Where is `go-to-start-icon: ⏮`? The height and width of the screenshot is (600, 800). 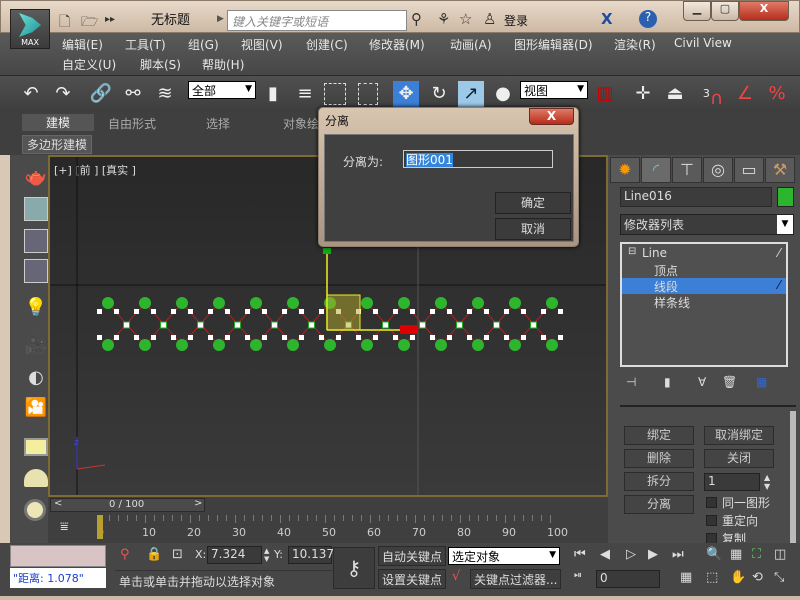 go-to-start-icon: ⏮ is located at coordinates (580, 554).